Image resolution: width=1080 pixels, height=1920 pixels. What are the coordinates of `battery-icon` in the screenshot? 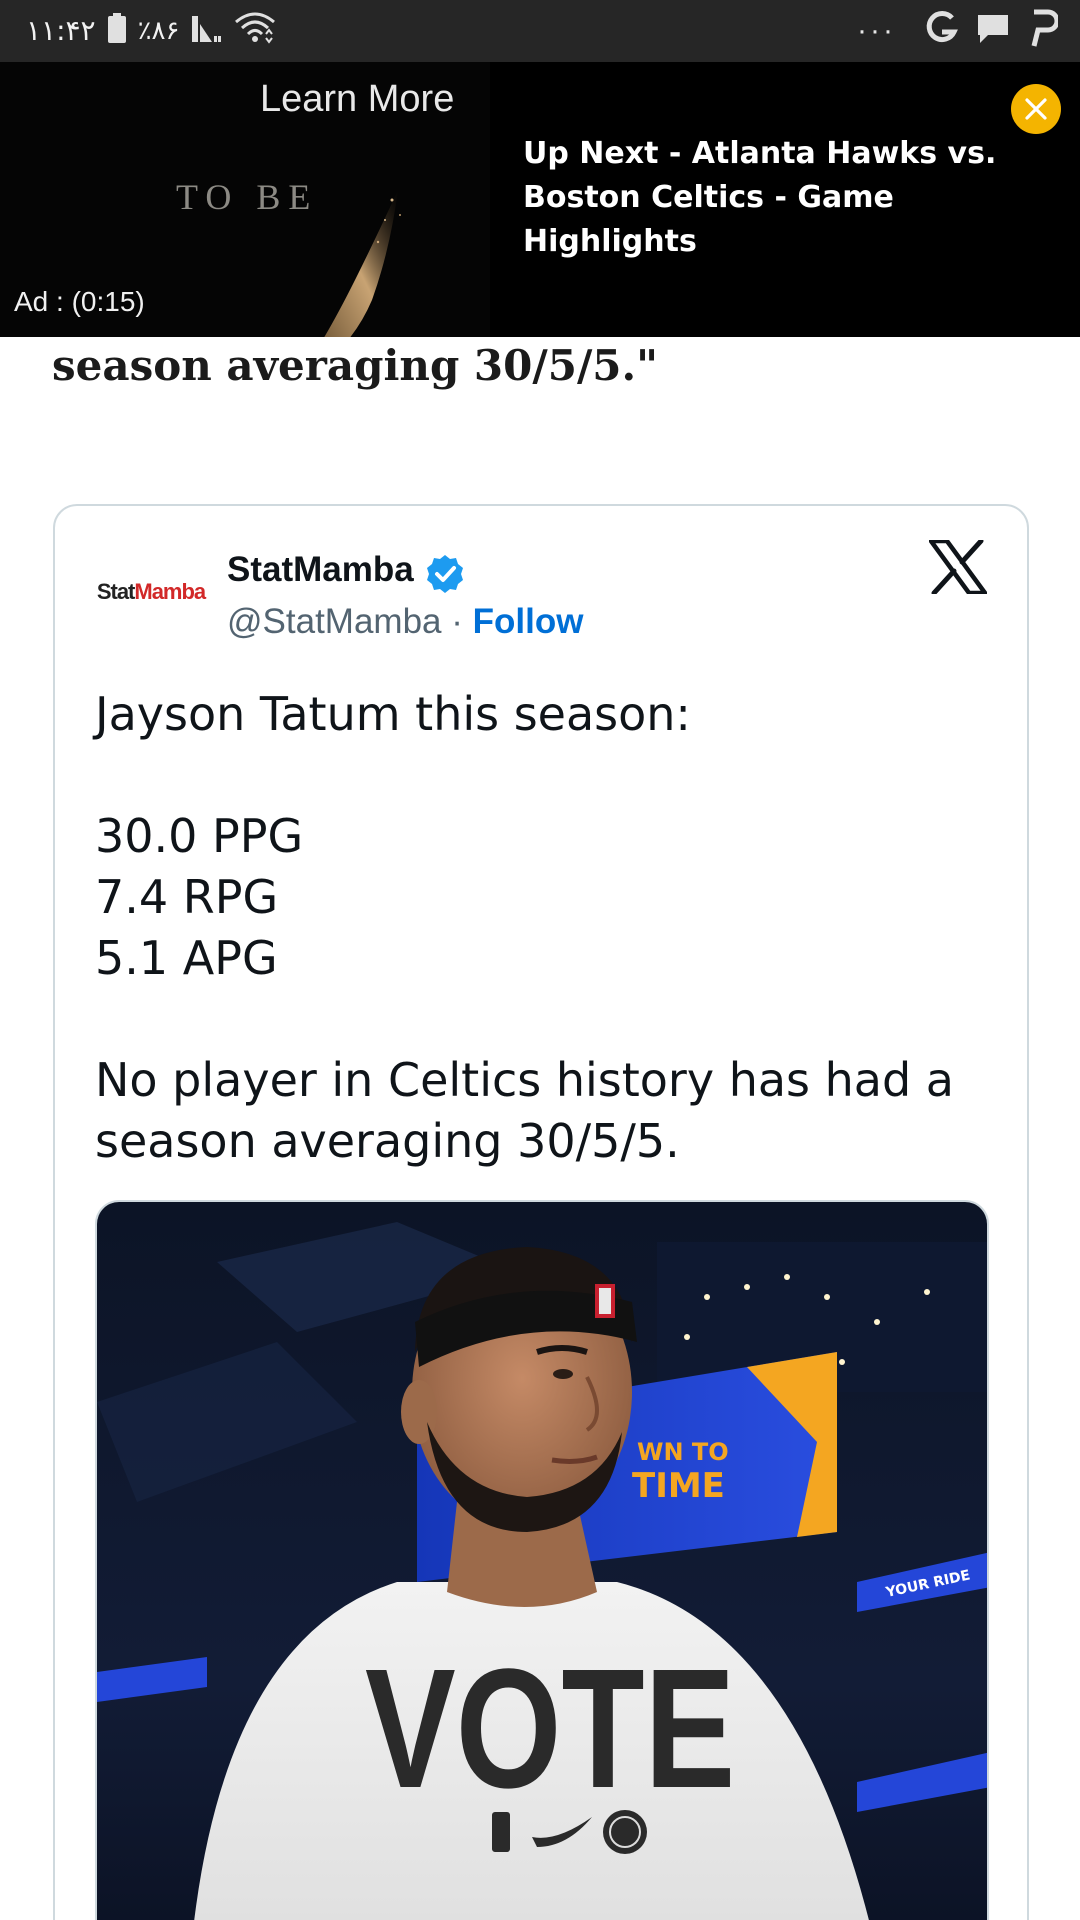 It's located at (116, 30).